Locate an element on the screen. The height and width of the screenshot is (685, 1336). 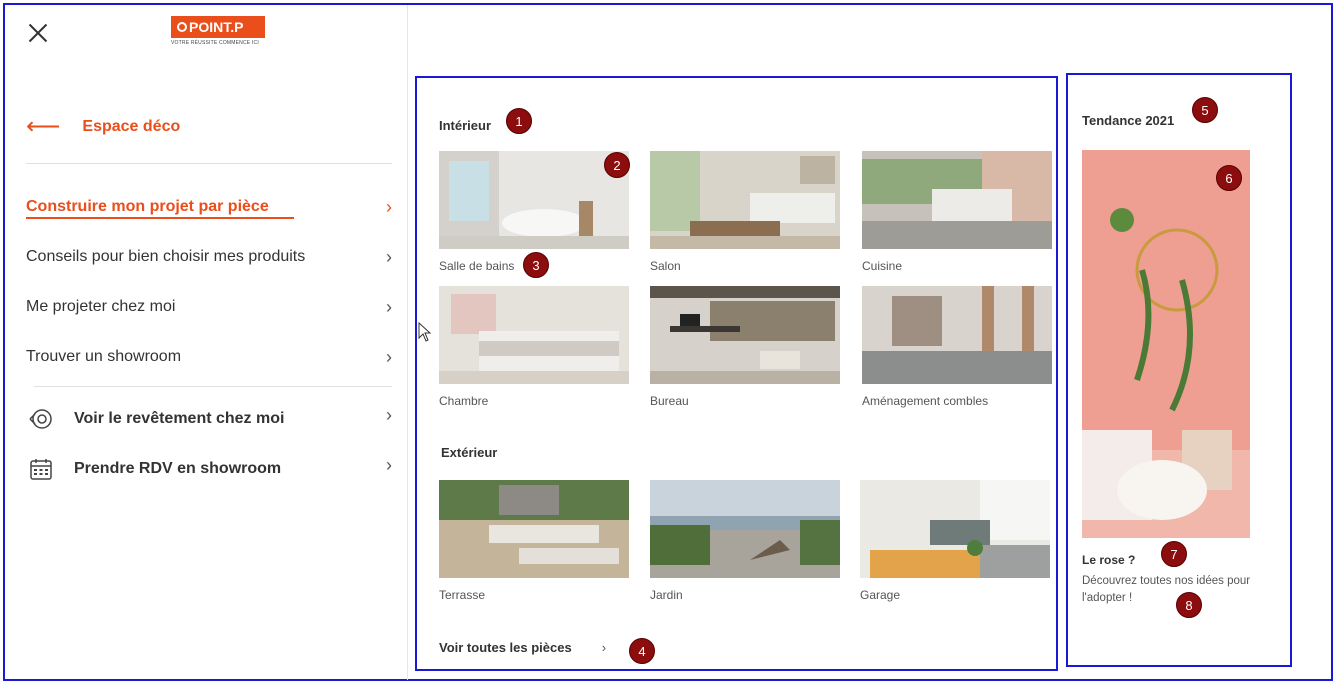
trend-card-title: Le rose ? is located at coordinates (1109, 560).